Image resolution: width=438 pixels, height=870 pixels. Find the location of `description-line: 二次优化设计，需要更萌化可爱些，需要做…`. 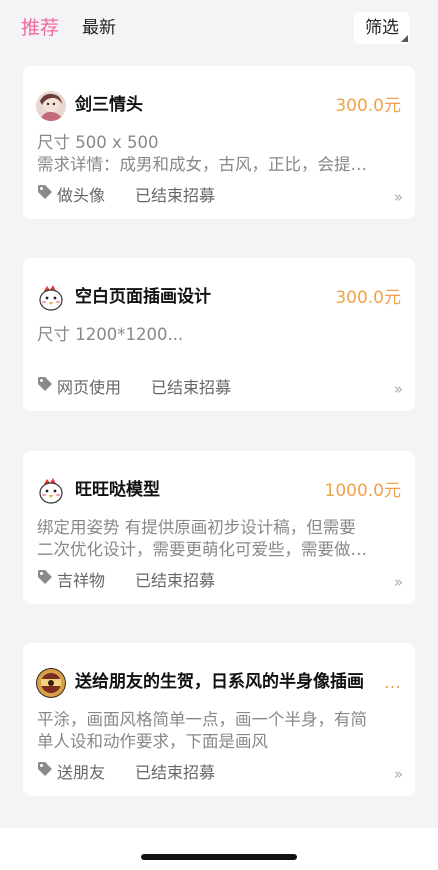

description-line: 二次优化设计，需要更萌化可爱些，需要做… is located at coordinates (202, 549).